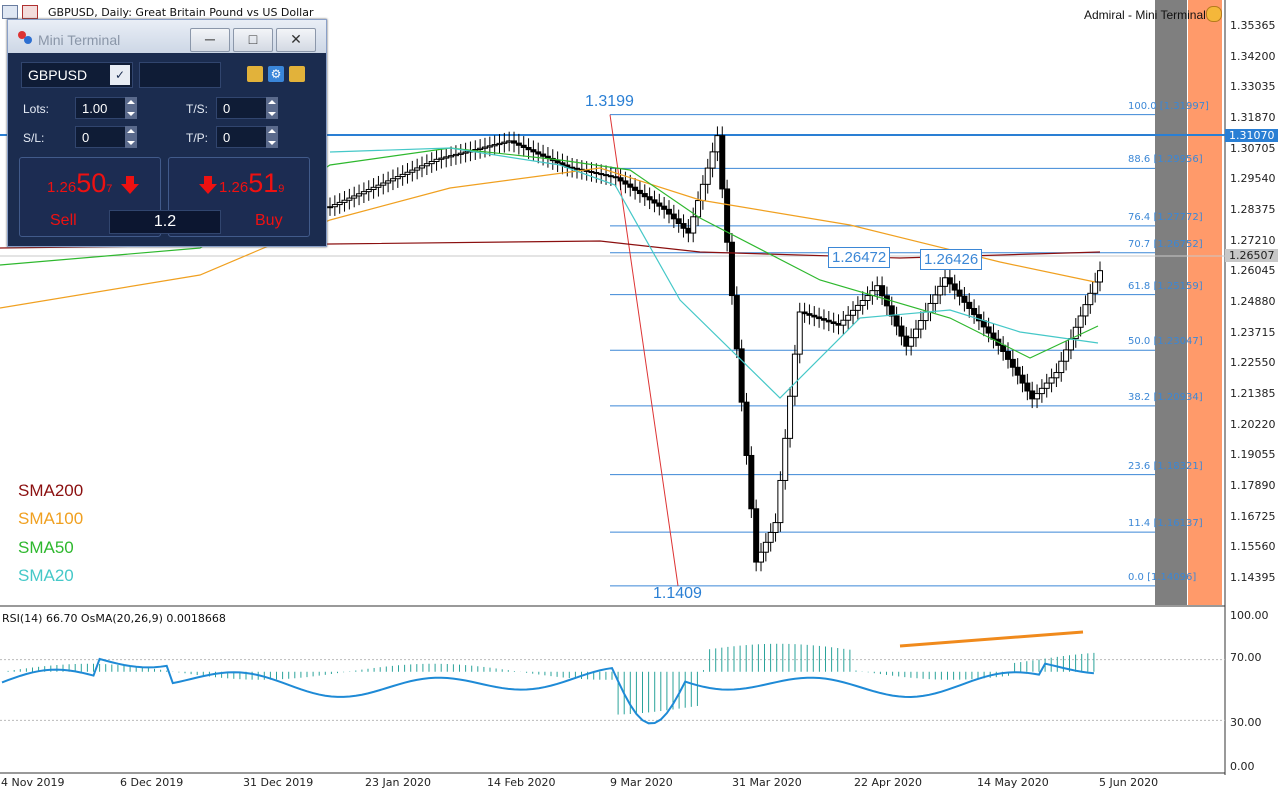  What do you see at coordinates (101, 137) in the screenshot?
I see `sl-input: 0` at bounding box center [101, 137].